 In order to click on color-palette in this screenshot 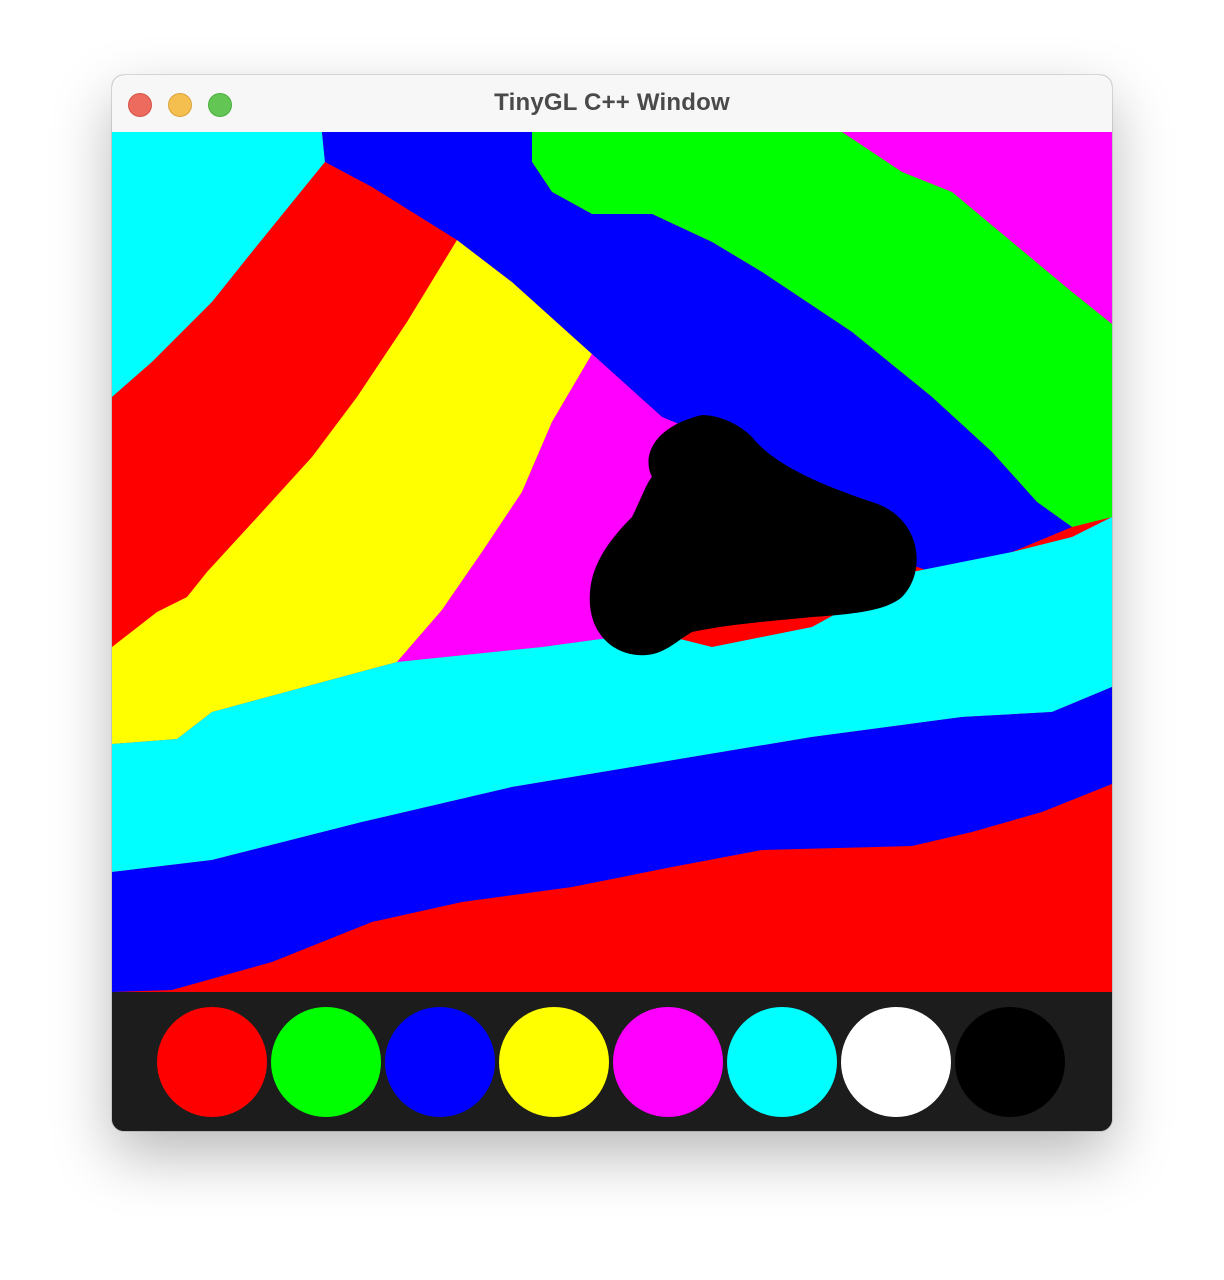, I will do `click(612, 1061)`.